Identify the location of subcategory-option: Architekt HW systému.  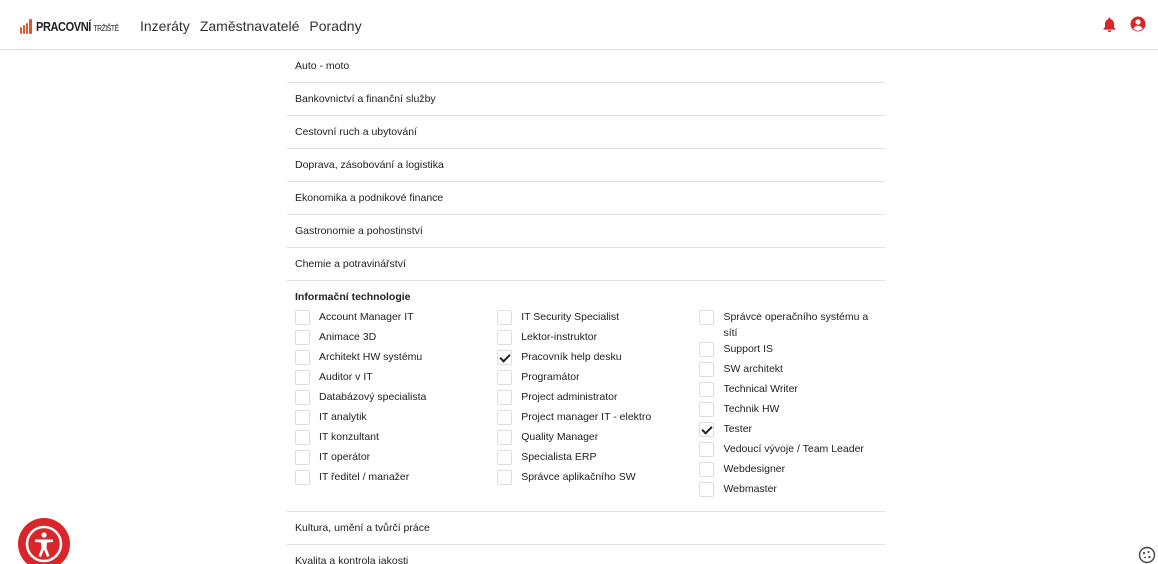
(396, 359).